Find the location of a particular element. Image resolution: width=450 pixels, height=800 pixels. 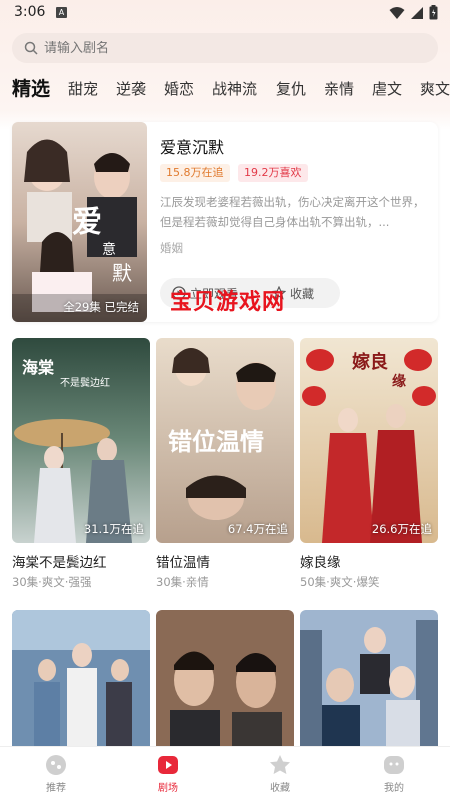

tab-nixi: 逆袭 is located at coordinates (131, 88).